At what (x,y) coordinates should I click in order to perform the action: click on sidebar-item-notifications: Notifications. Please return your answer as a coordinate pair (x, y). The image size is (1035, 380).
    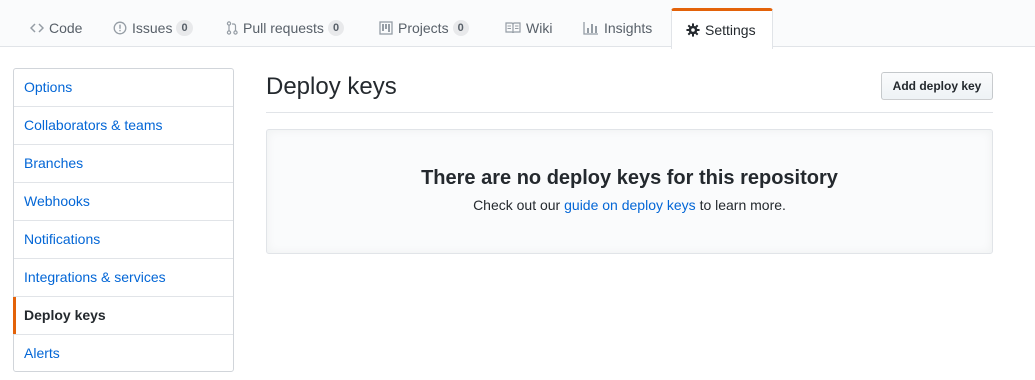
    Looking at the image, I should click on (123, 240).